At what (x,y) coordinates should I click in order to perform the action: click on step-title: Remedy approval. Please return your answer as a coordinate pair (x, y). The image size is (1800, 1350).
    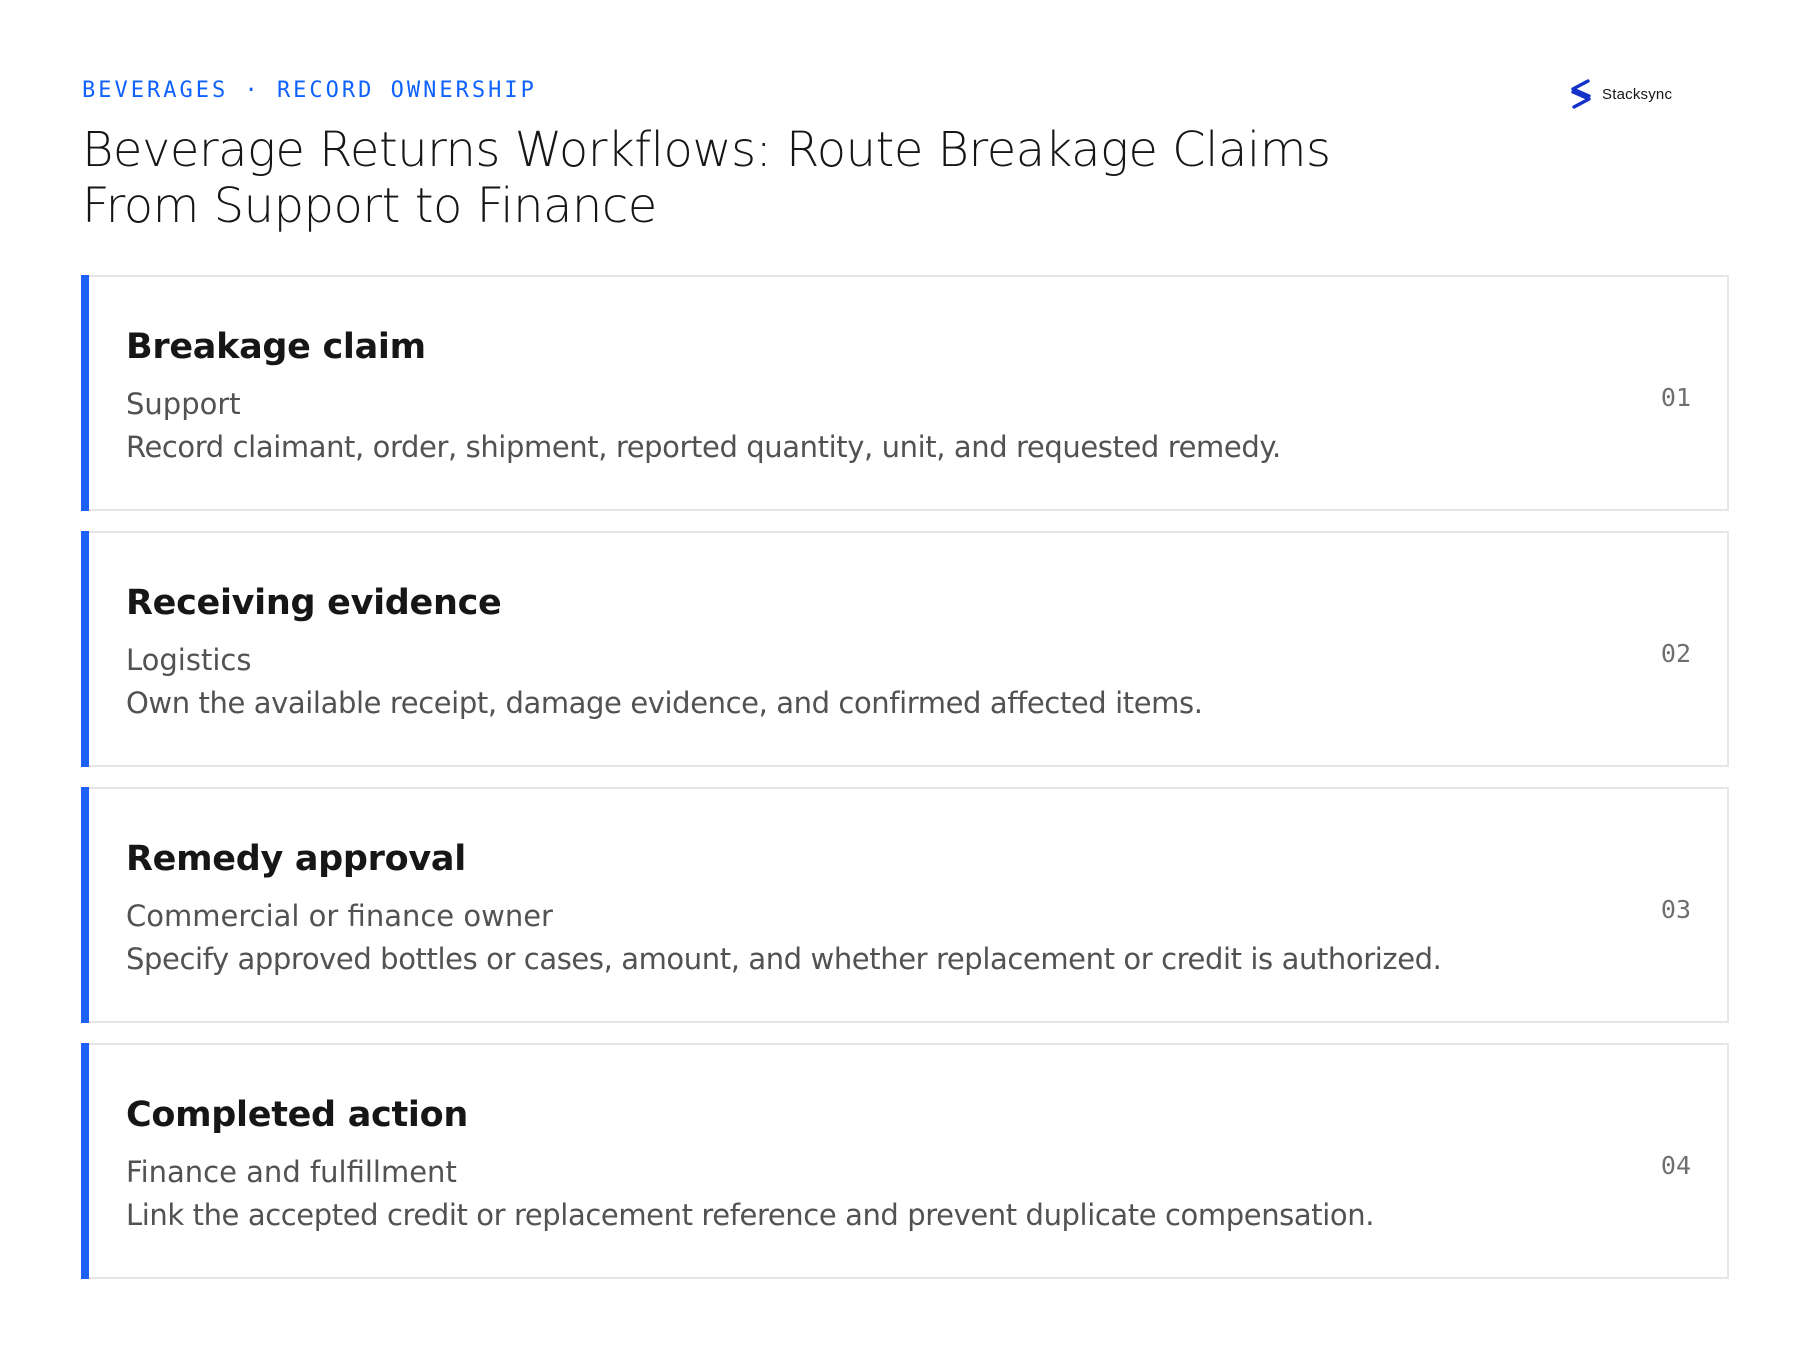
    Looking at the image, I should click on (296, 859).